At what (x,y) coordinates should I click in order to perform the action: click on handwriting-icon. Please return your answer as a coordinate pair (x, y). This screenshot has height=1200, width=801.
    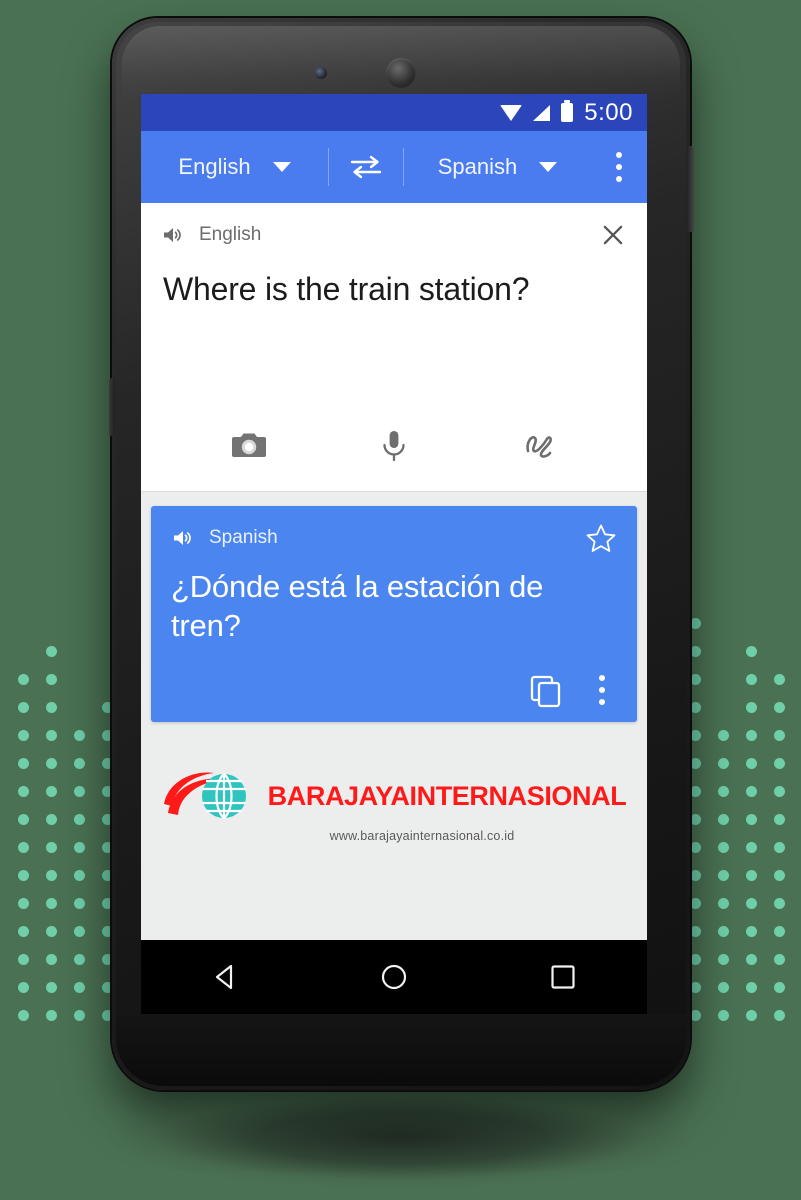
    Looking at the image, I should click on (538, 447).